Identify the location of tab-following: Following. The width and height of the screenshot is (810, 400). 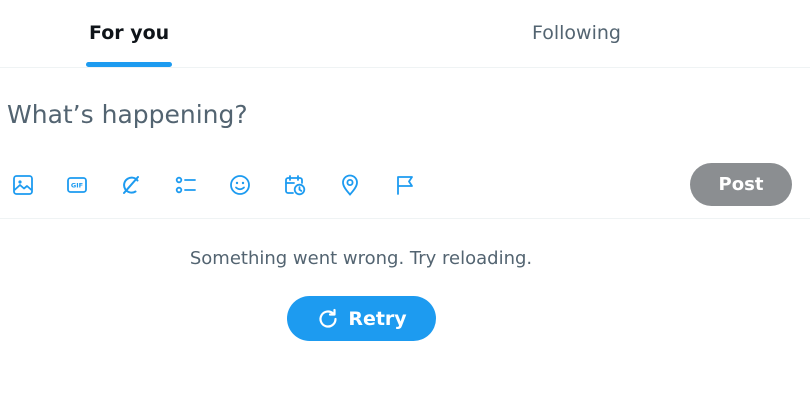
(607, 33).